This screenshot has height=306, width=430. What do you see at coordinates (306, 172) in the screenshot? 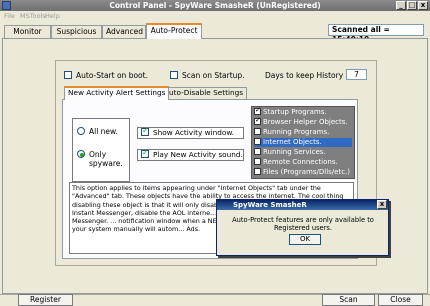
I see `list-item-label: Files (Programs/Dlls/etc.)` at bounding box center [306, 172].